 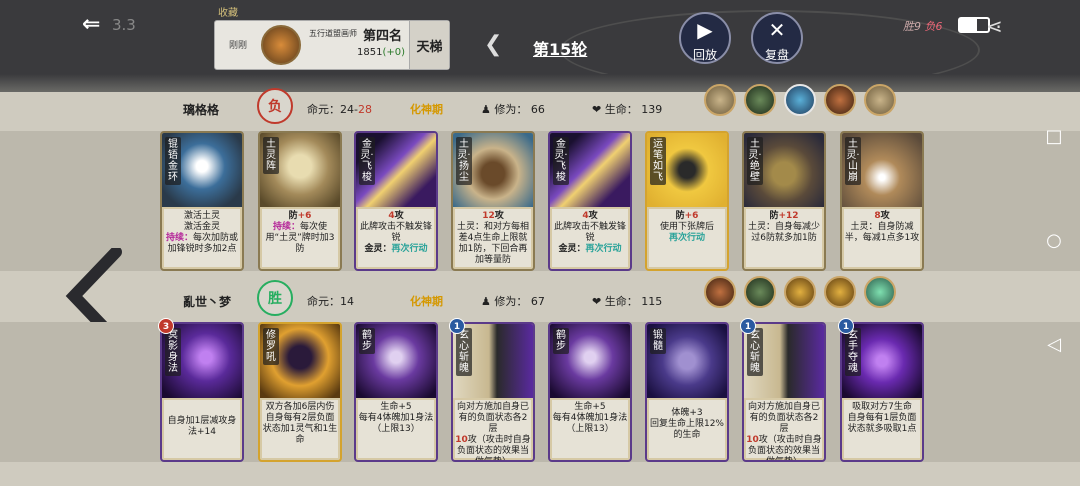 I want to click on bottom-player-bar: 亂世丶梦 胜 命元：14 化神期 ♟ 修为： 67 ❤ 生命： 115, so click(x=540, y=296).